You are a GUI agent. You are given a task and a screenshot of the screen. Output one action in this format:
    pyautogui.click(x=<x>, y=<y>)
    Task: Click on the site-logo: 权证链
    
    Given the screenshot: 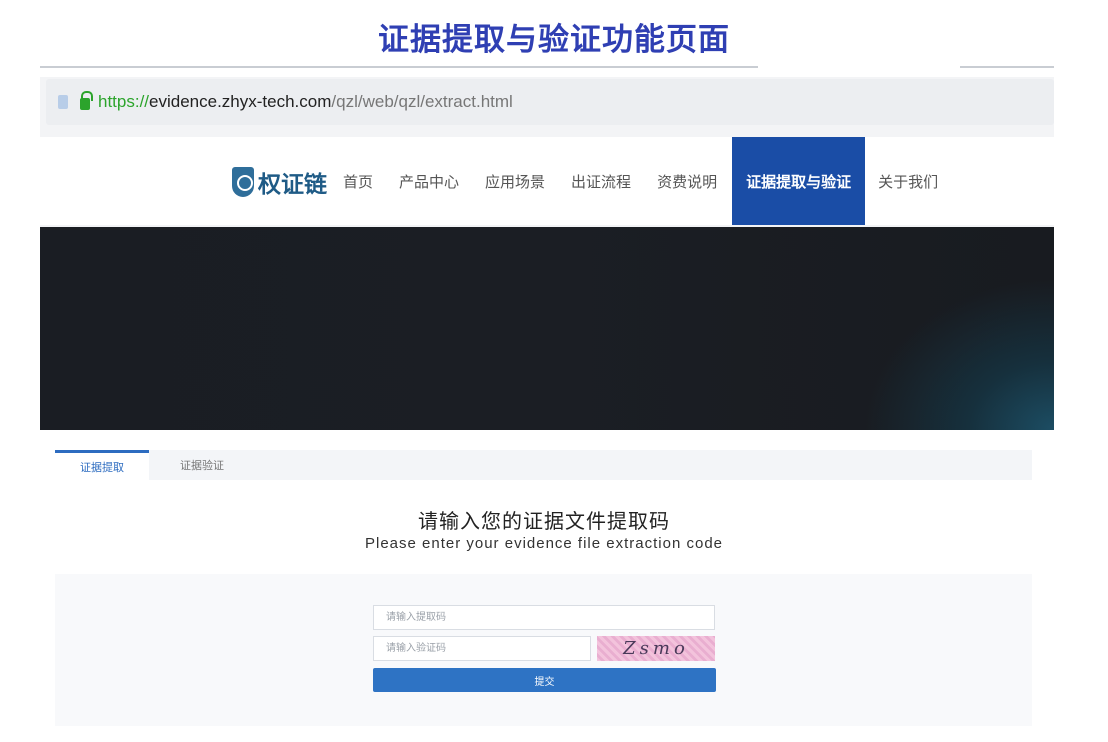 What is the action you would take?
    pyautogui.click(x=279, y=182)
    